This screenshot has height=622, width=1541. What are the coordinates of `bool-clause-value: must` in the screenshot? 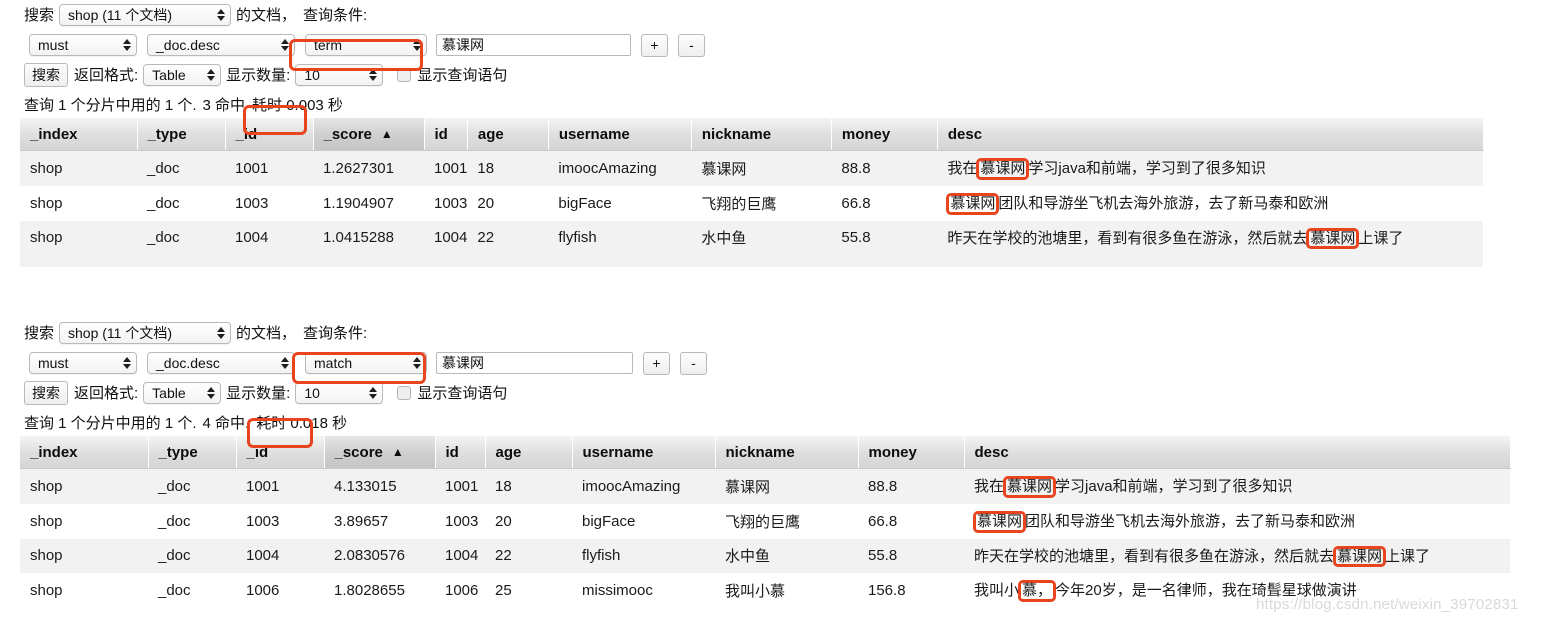 It's located at (53, 363).